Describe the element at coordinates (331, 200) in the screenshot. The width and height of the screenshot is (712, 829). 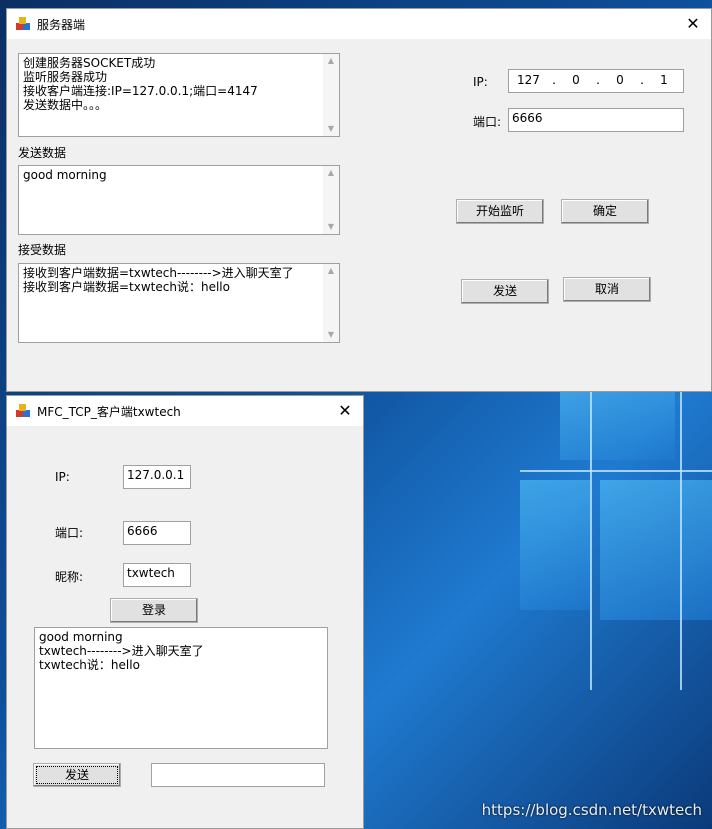
I see `send-scrollbar: ▲ ▼` at that location.